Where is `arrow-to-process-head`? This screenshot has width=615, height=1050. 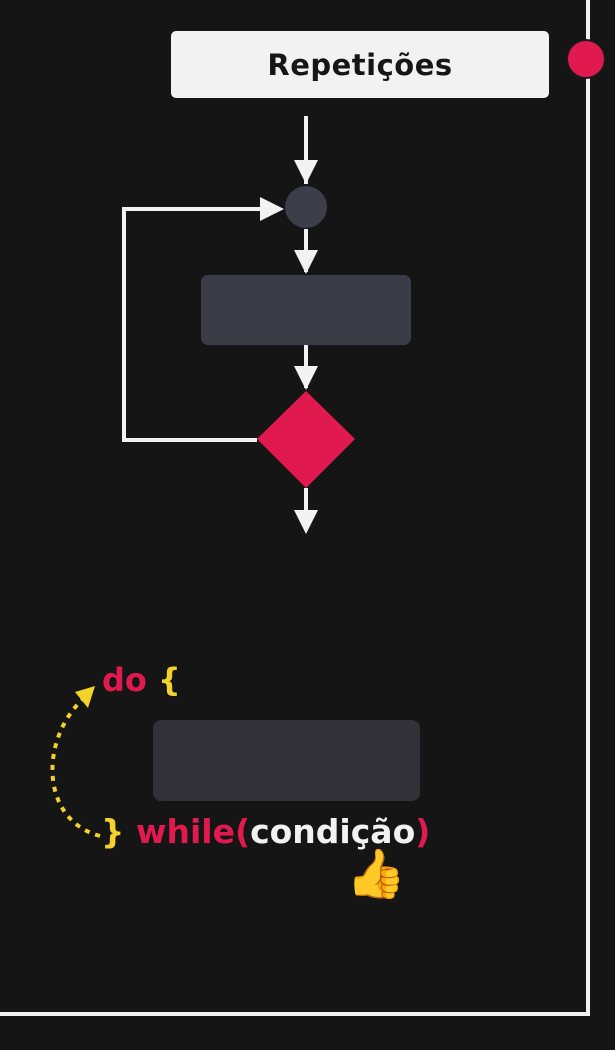 arrow-to-process-head is located at coordinates (306, 262).